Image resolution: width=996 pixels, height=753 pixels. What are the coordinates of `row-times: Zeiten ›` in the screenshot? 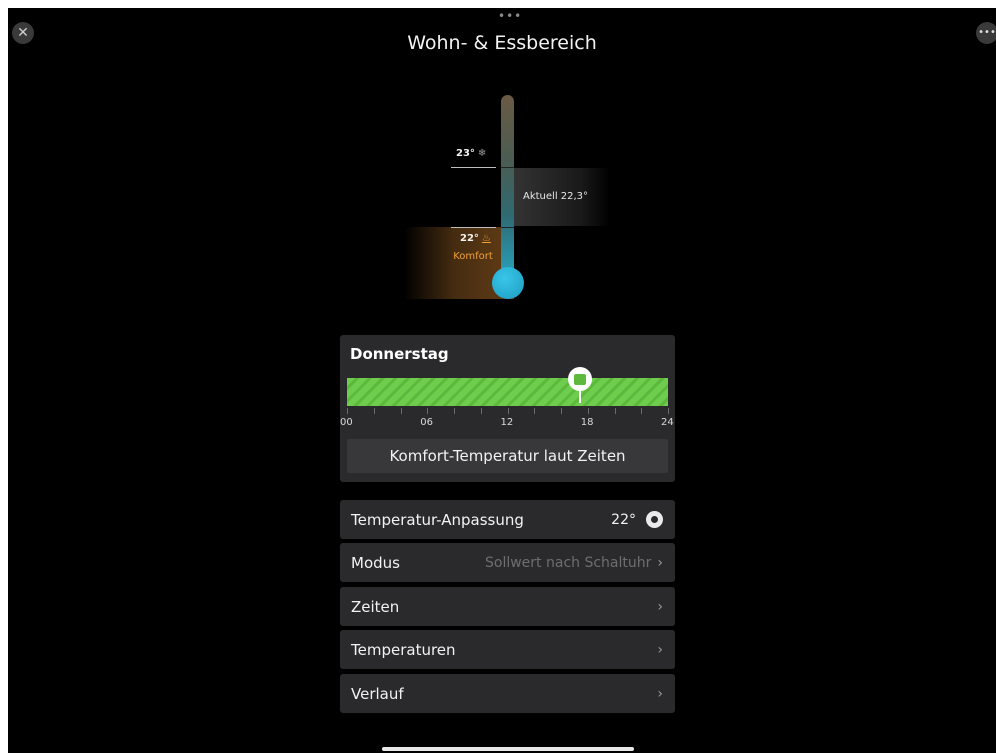 It's located at (507, 606).